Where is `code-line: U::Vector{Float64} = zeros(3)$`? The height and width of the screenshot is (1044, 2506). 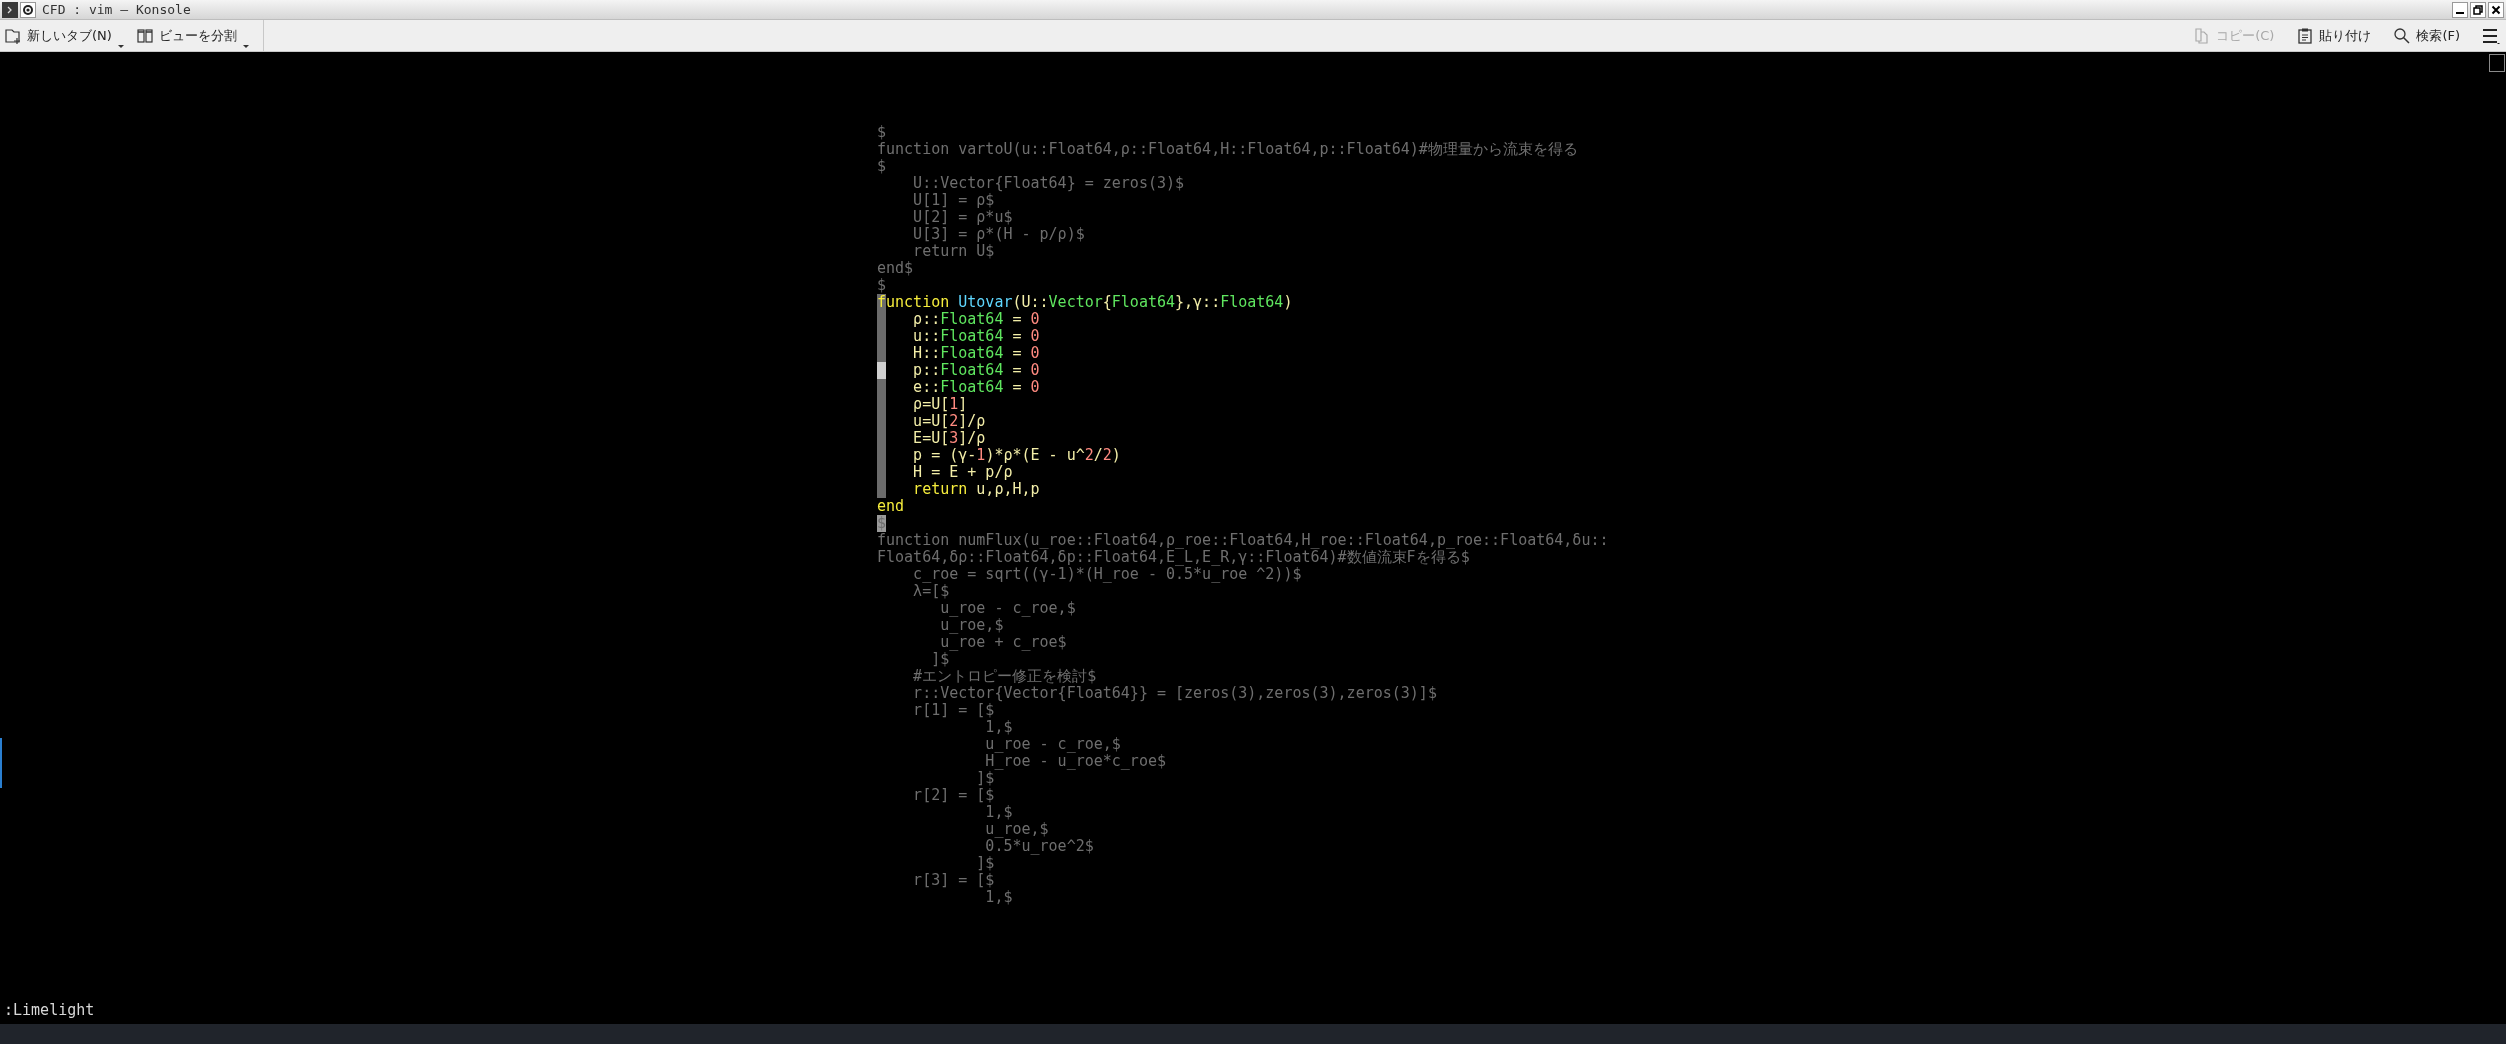
code-line: U::Vector{Float64} = zeros(3)$ is located at coordinates (1048, 183).